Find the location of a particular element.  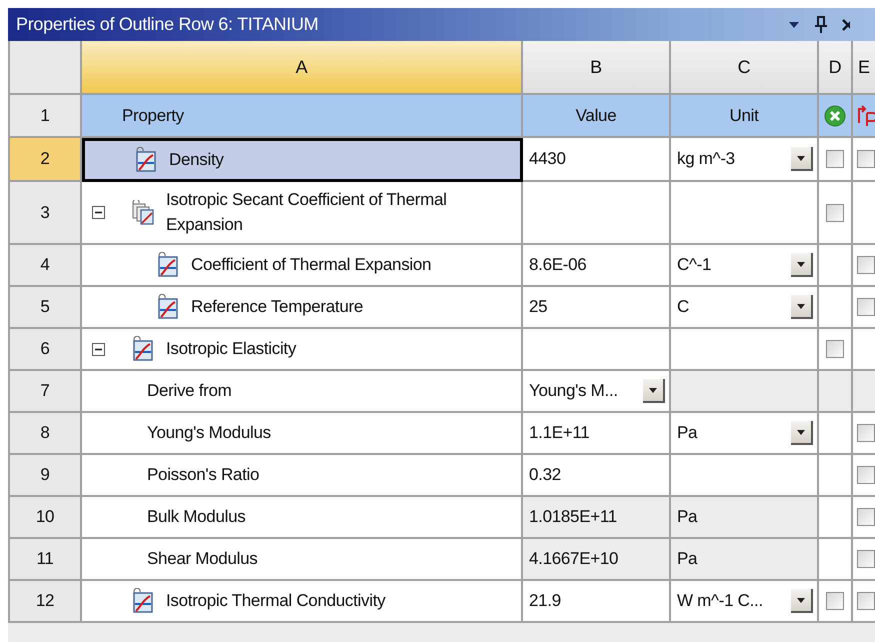

property-cell: Isotropic Secant Coefficient of Thermal Expansion is located at coordinates (302, 214).